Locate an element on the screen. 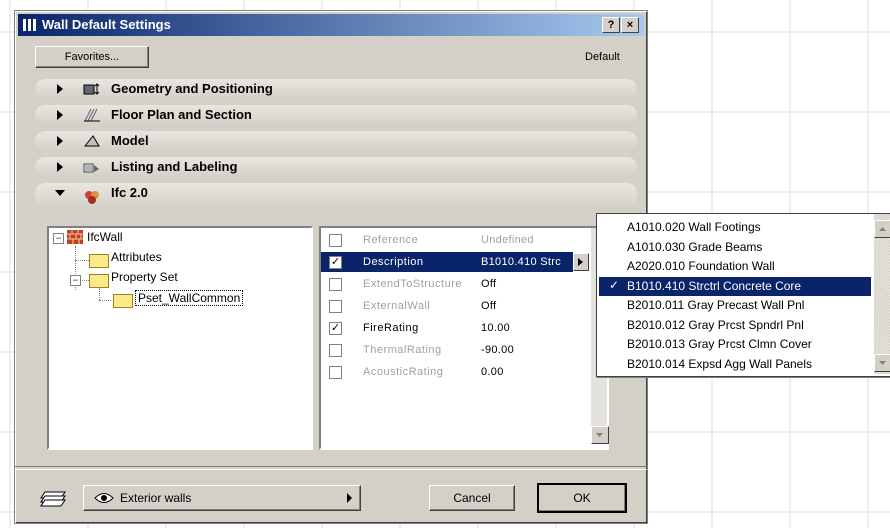 The width and height of the screenshot is (890, 528). ok-button: OK is located at coordinates (582, 498).